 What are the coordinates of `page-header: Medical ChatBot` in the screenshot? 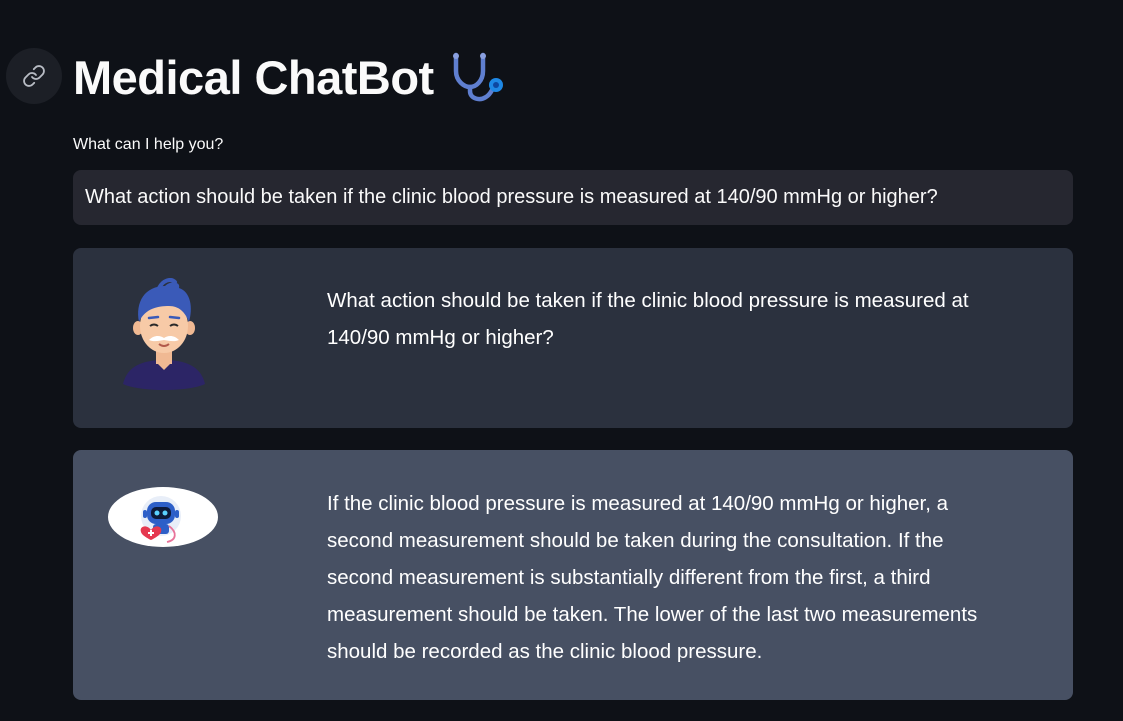 It's located at (289, 77).